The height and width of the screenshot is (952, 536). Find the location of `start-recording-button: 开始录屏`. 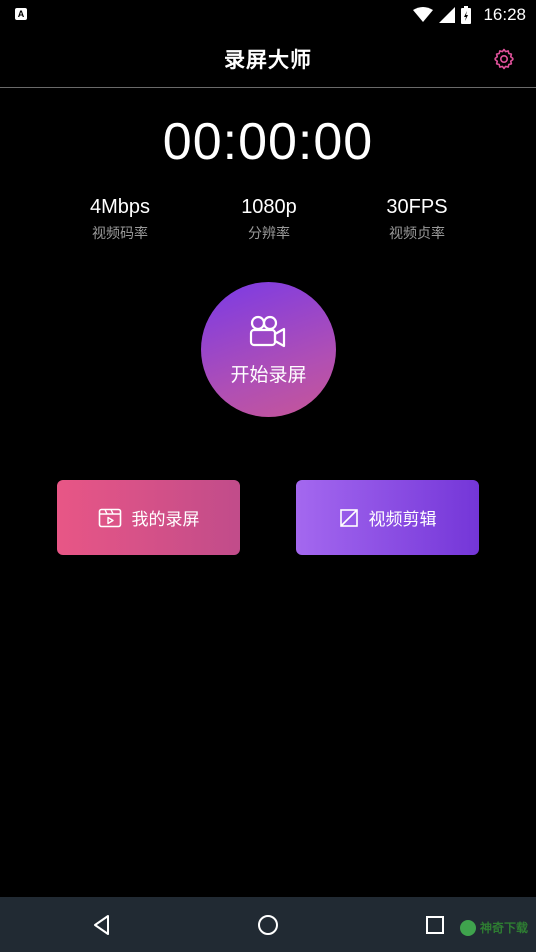

start-recording-button: 开始录屏 is located at coordinates (268, 349).